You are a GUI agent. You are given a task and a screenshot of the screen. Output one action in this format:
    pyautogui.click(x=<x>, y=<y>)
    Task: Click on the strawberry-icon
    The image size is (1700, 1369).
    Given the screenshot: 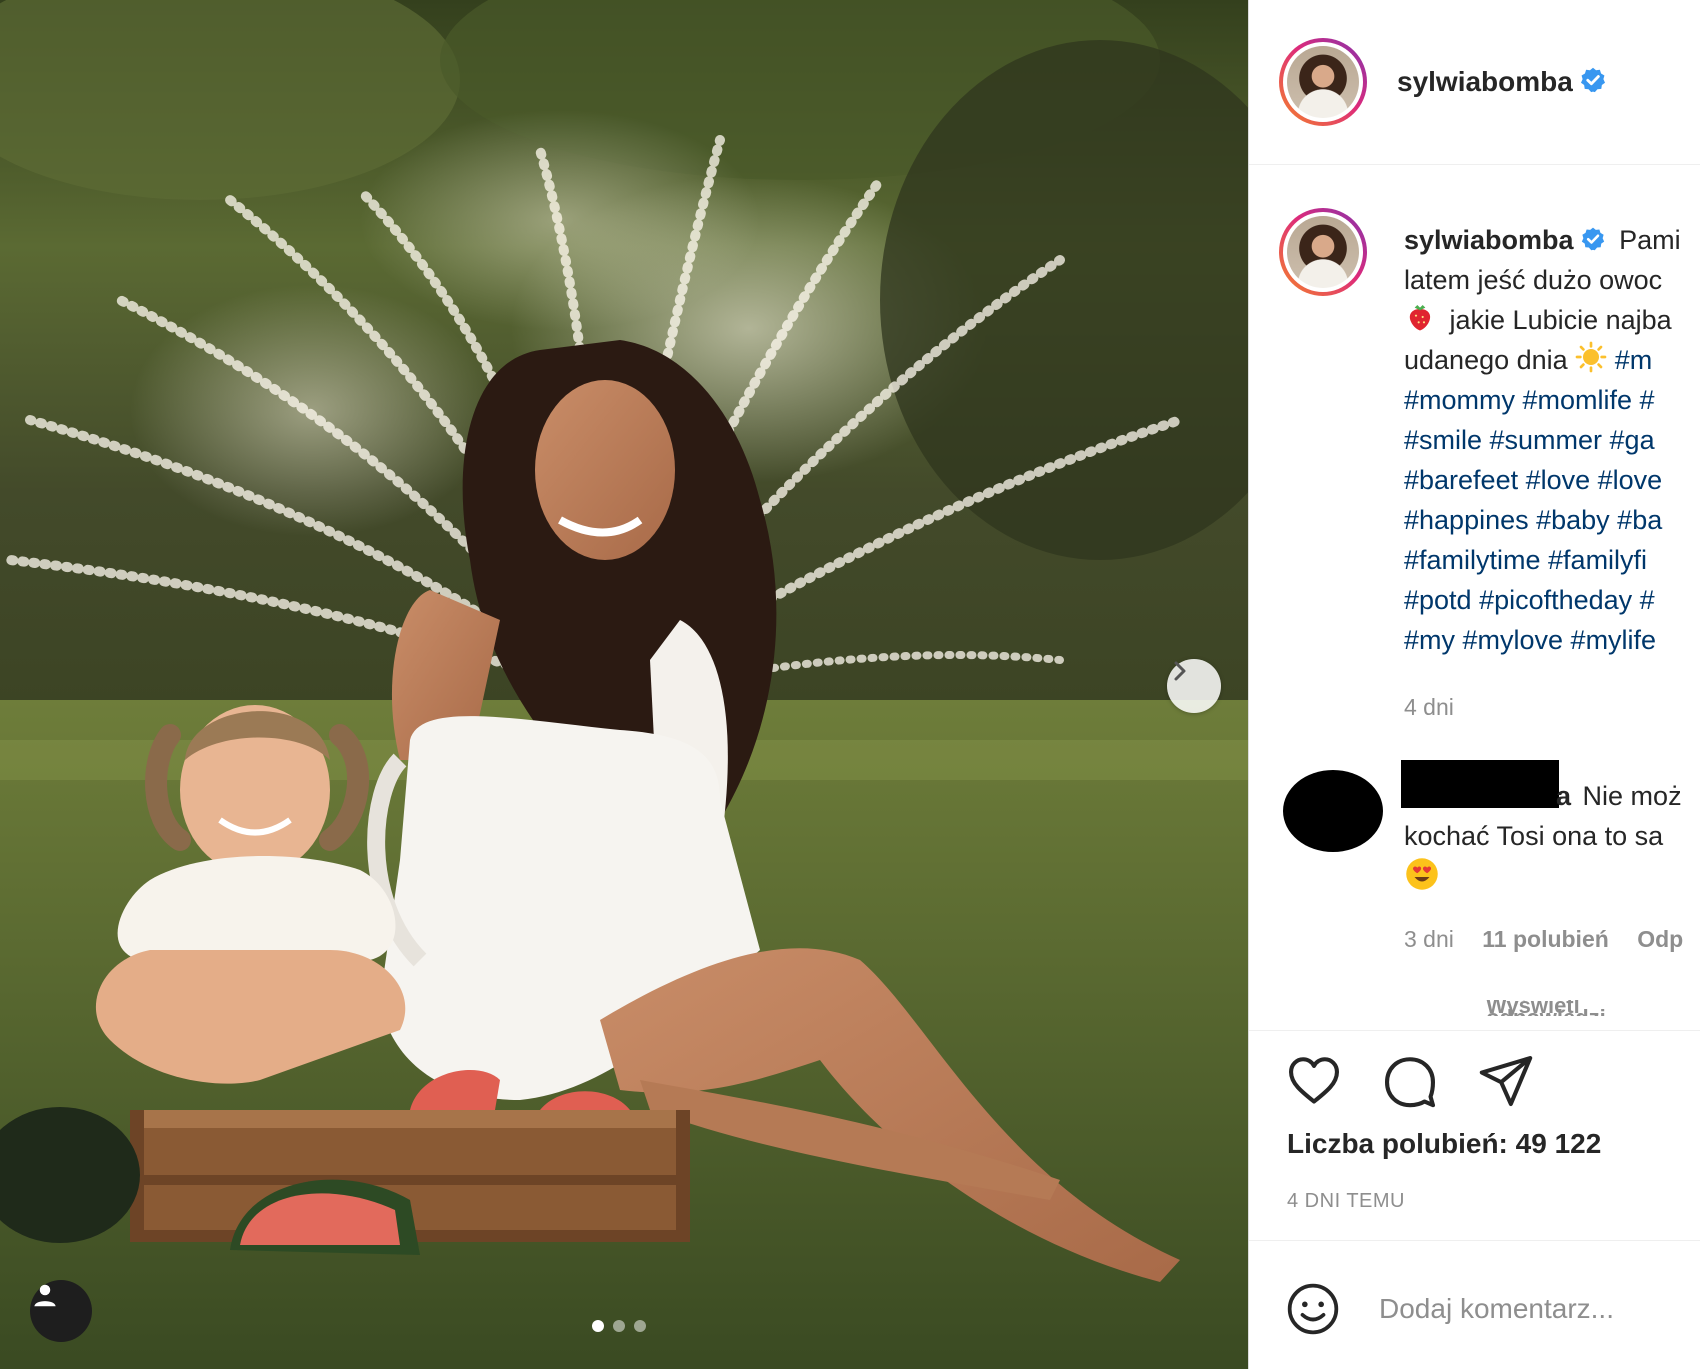 What is the action you would take?
    pyautogui.click(x=1420, y=318)
    